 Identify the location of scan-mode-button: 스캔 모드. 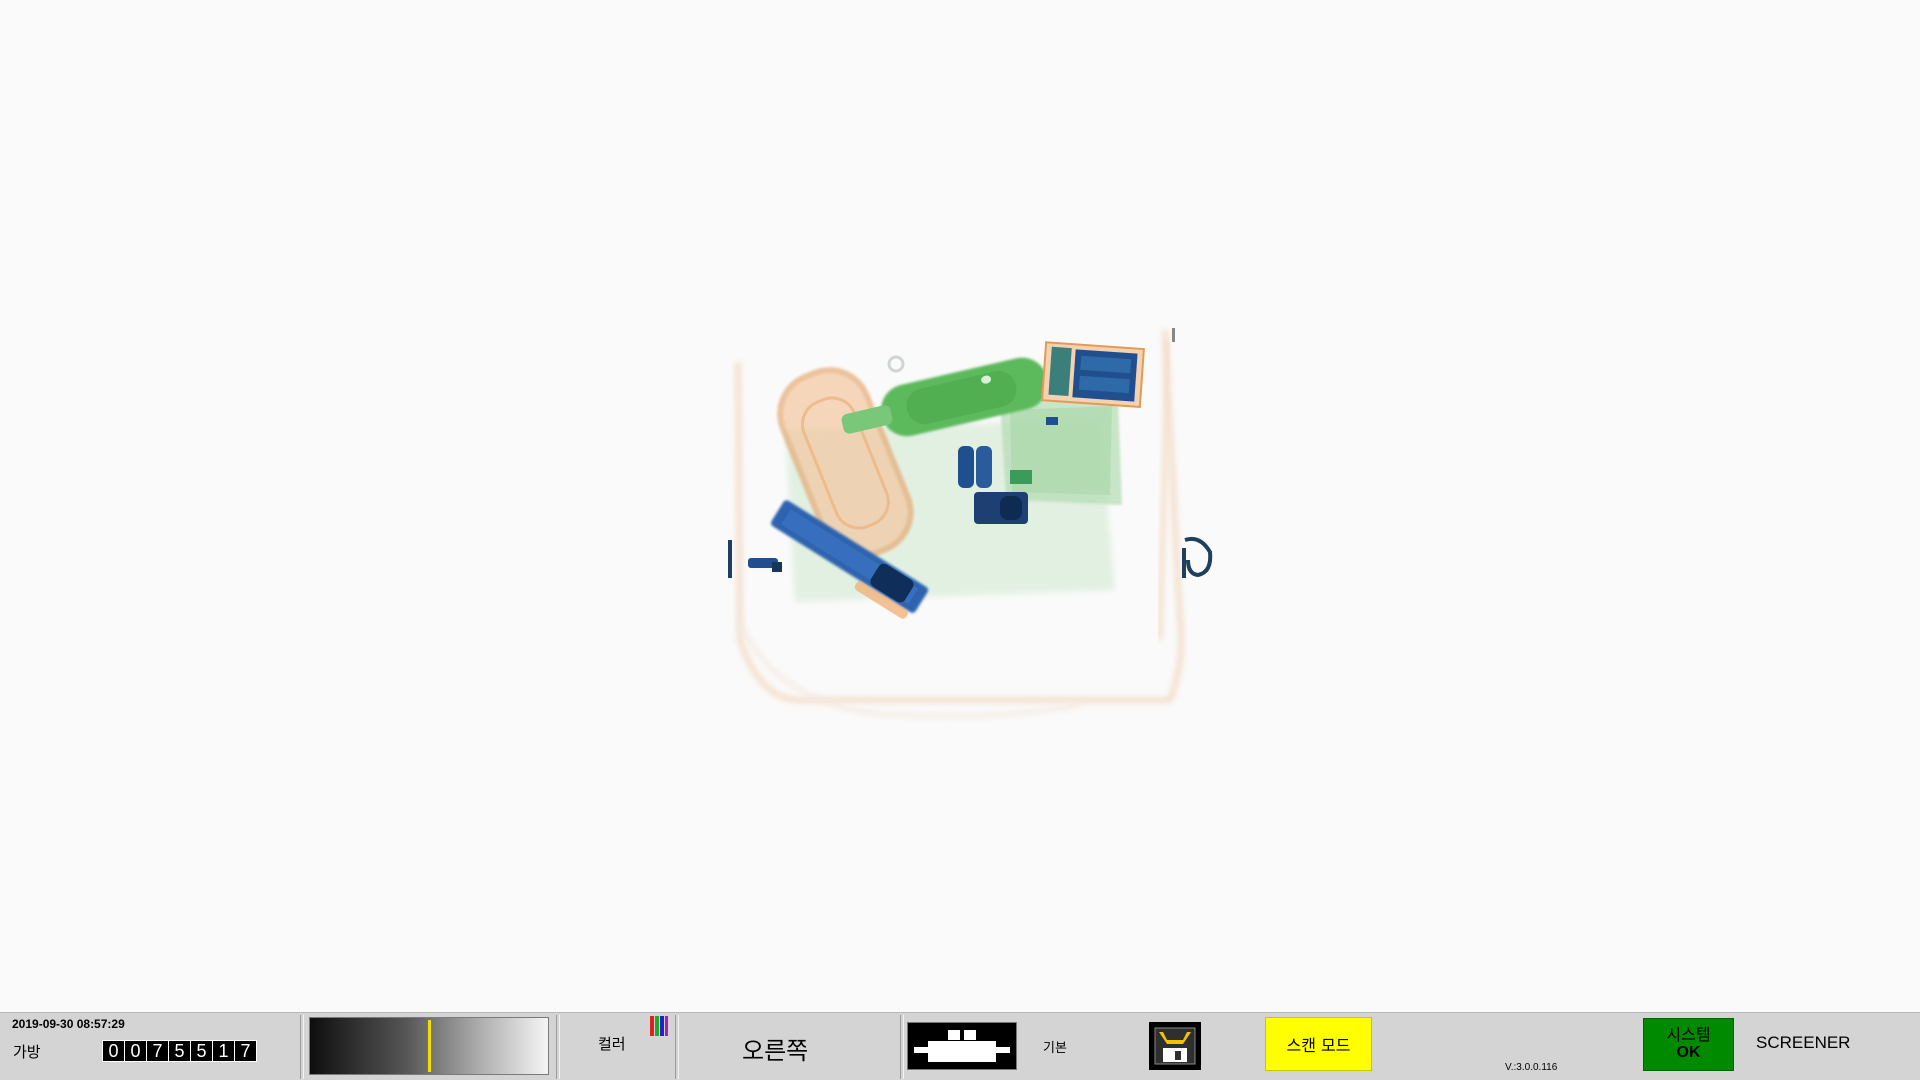
(1318, 1044).